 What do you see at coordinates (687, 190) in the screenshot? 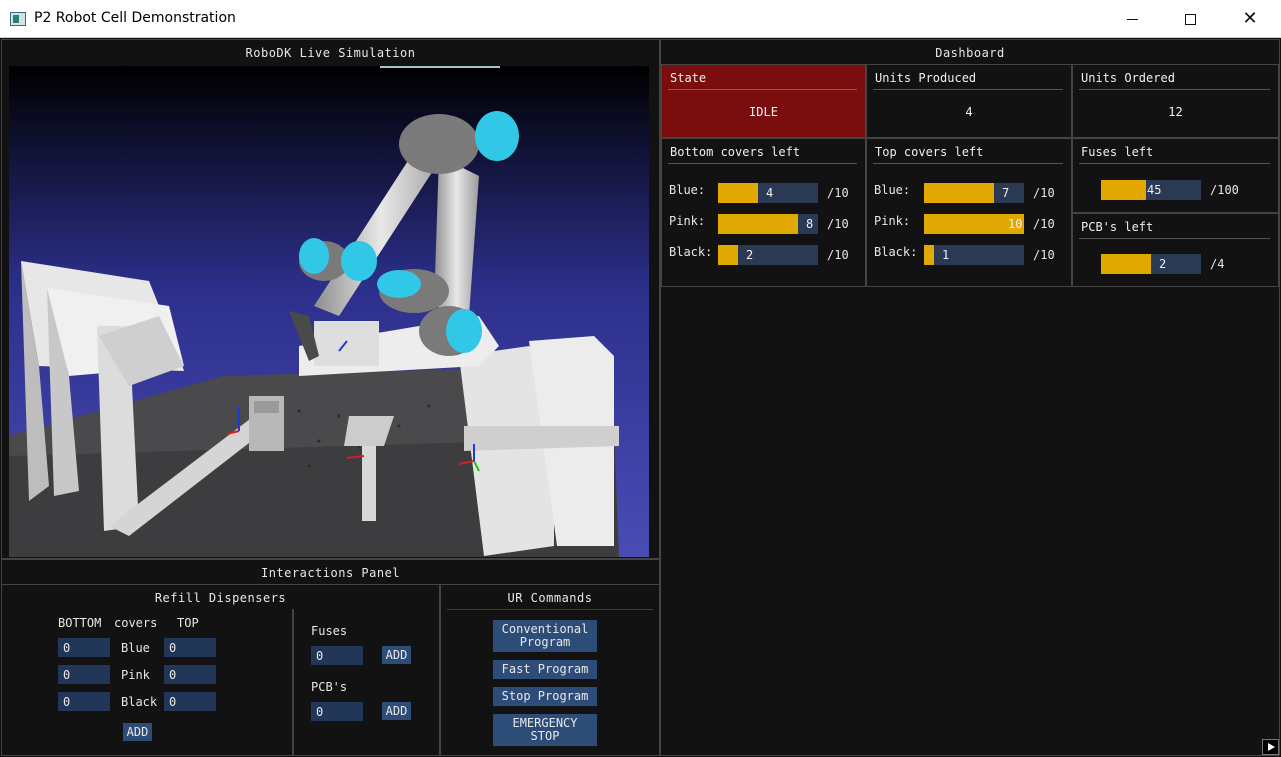
I see `bottom-blue-label: Blue:` at bounding box center [687, 190].